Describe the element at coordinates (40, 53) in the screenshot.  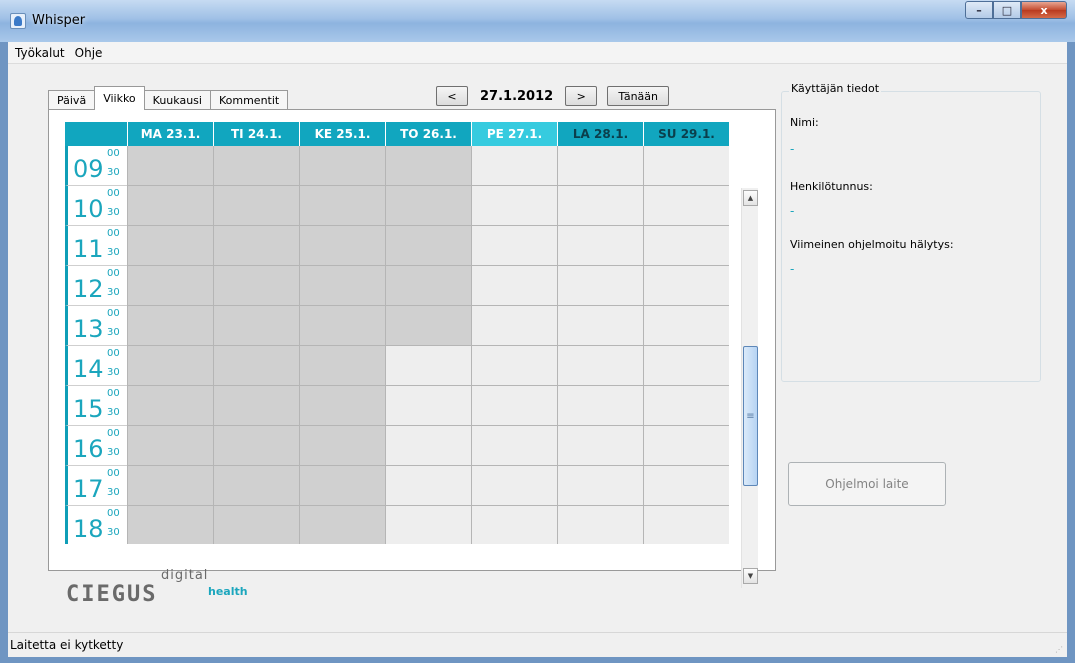
I see `menu-tyokalut: Työkalut` at that location.